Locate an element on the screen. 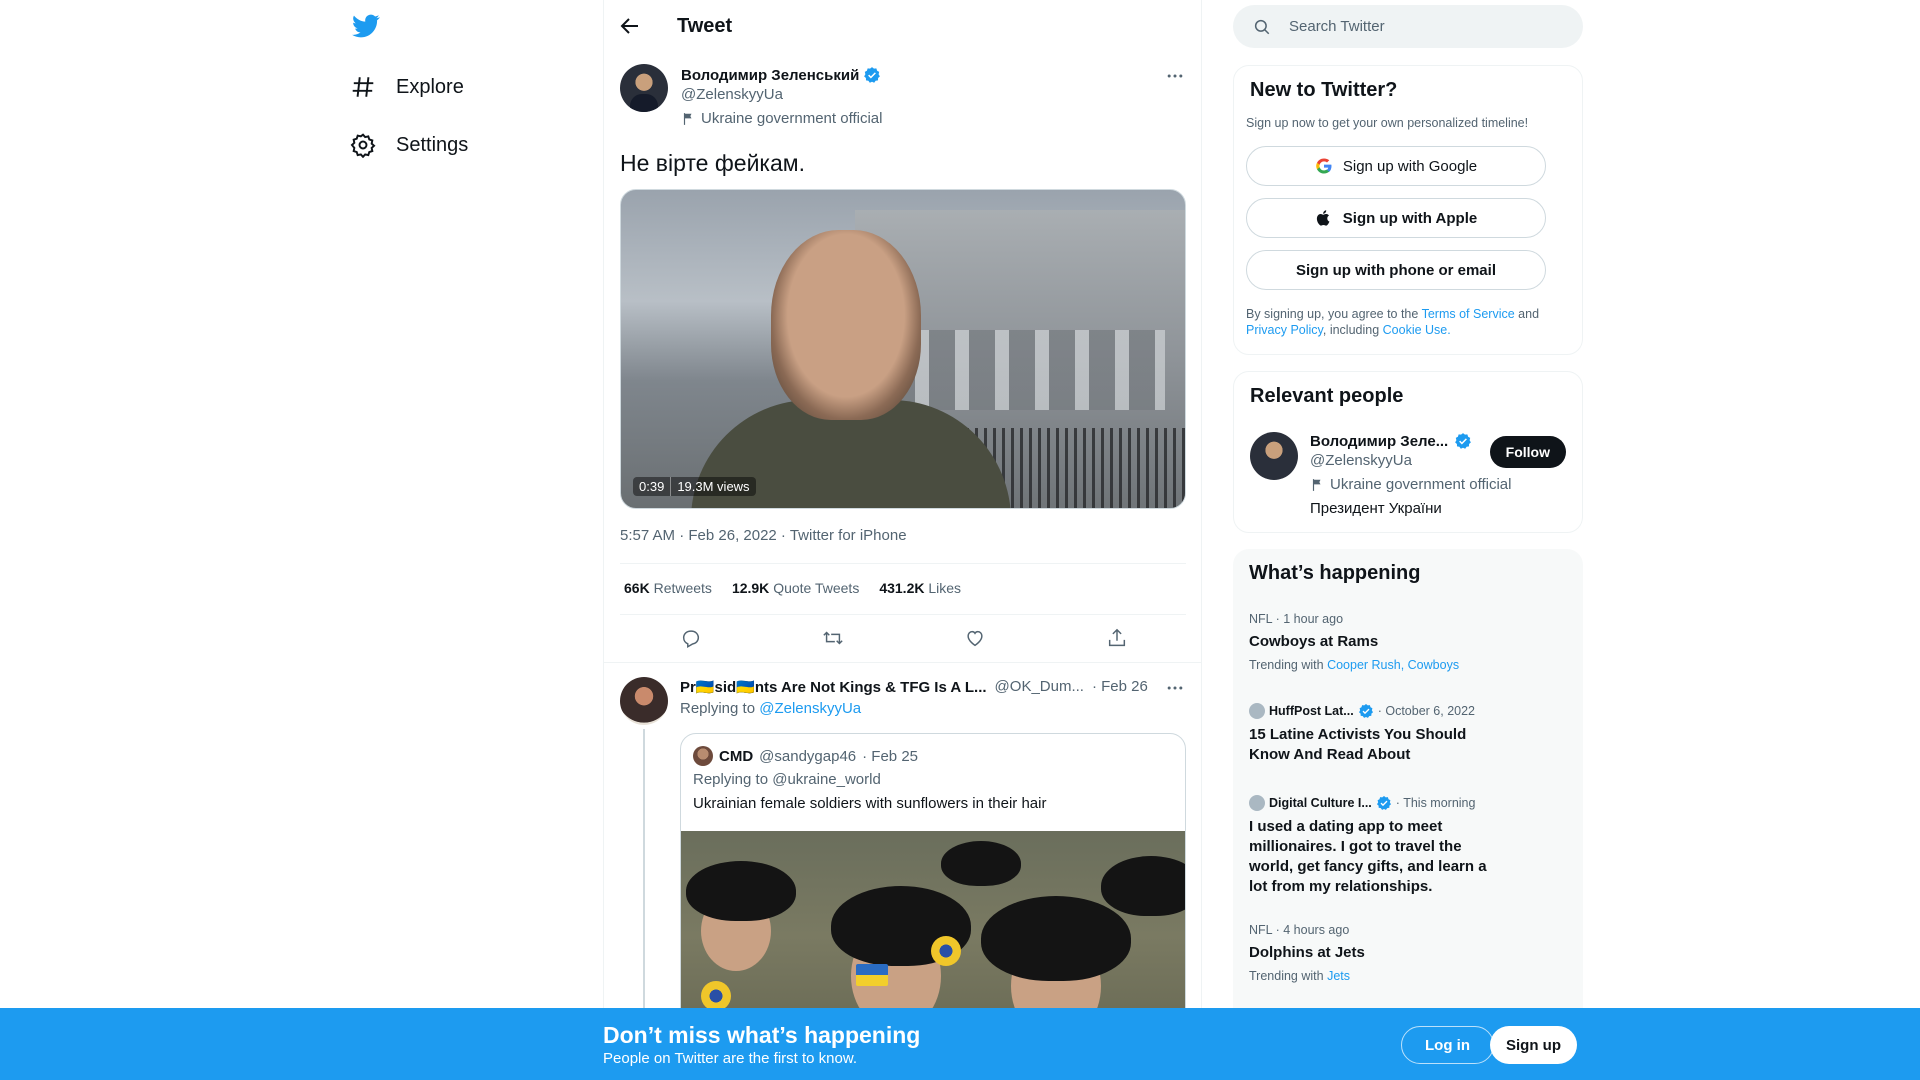  login-button: Log in is located at coordinates (1447, 1045).